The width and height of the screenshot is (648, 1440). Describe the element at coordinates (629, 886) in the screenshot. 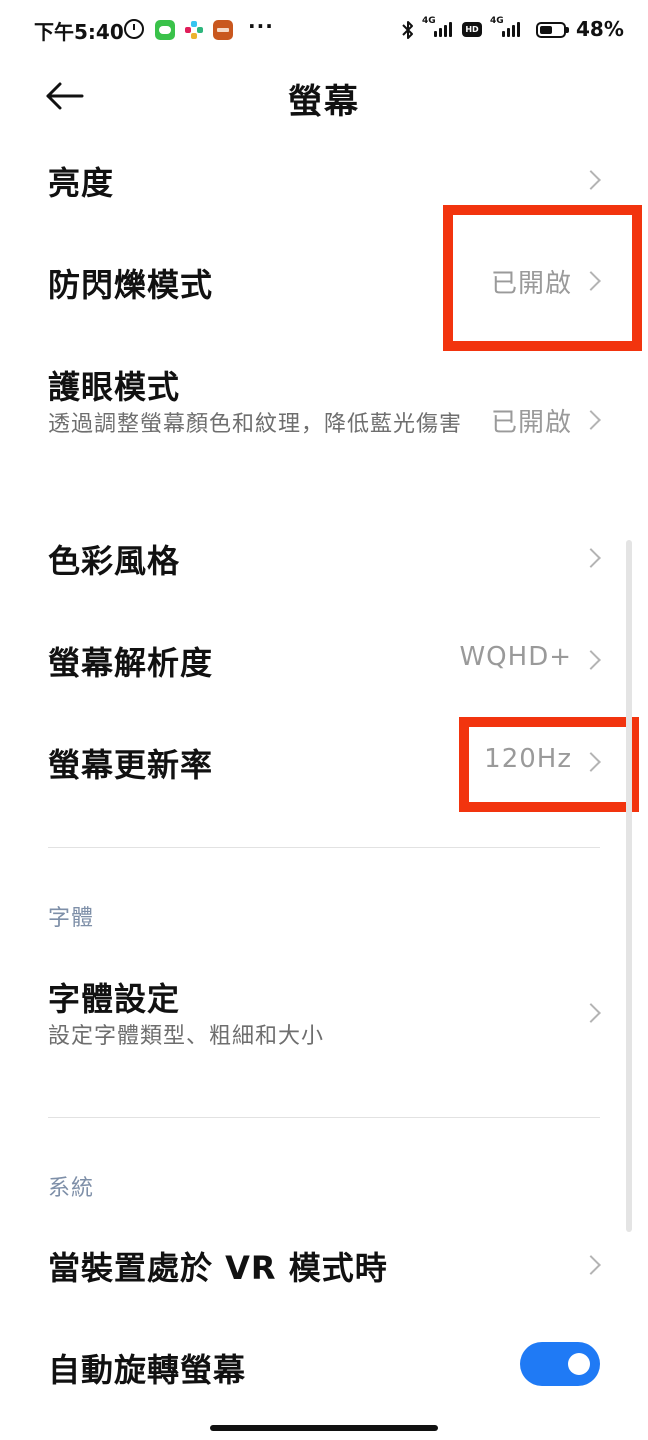

I see `scrollbar` at that location.